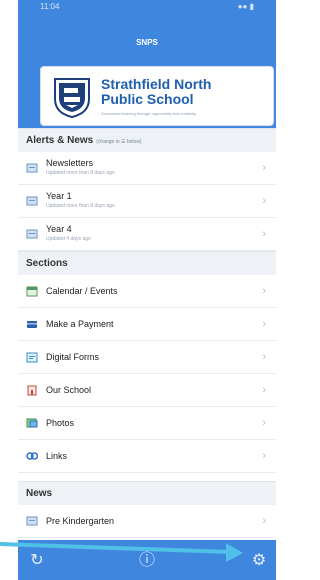 The image size is (320, 580). What do you see at coordinates (47, 263) in the screenshot?
I see `sections-header-label: Sections` at bounding box center [47, 263].